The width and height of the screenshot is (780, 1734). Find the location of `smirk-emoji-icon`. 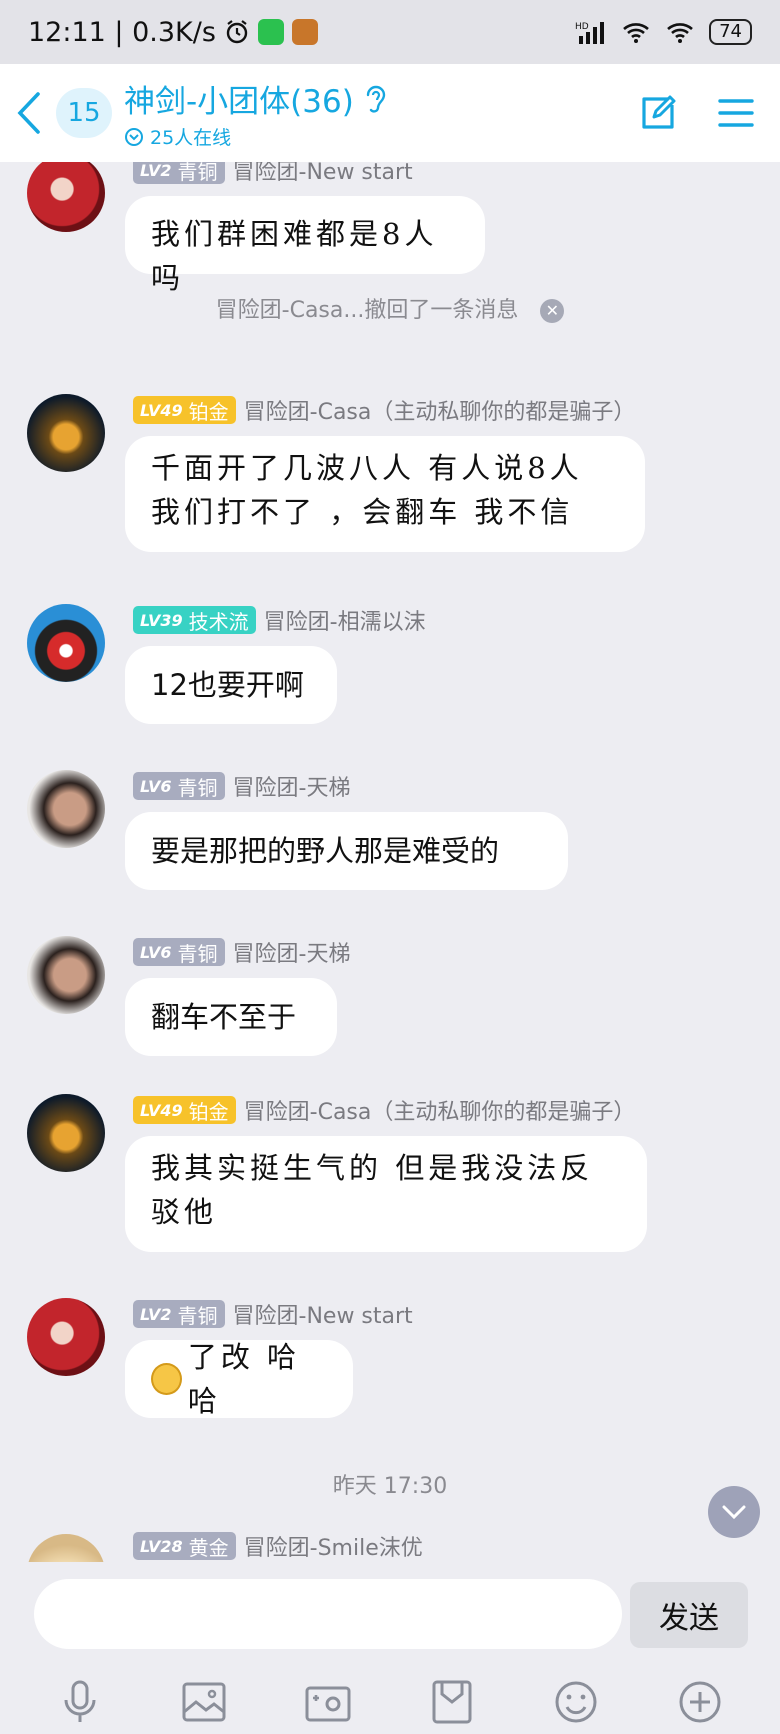

smirk-emoji-icon is located at coordinates (166, 1379).